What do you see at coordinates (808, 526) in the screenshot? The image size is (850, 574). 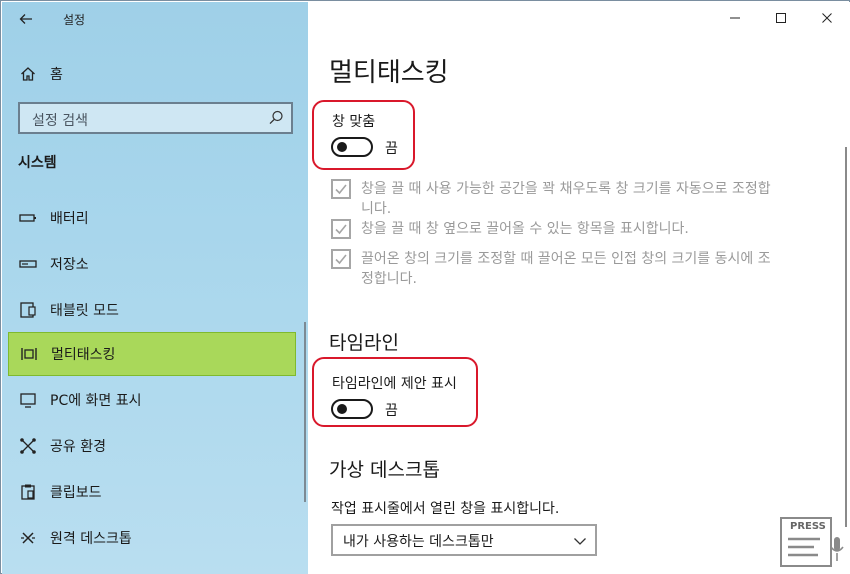 I see `watermark-text: PRESS` at bounding box center [808, 526].